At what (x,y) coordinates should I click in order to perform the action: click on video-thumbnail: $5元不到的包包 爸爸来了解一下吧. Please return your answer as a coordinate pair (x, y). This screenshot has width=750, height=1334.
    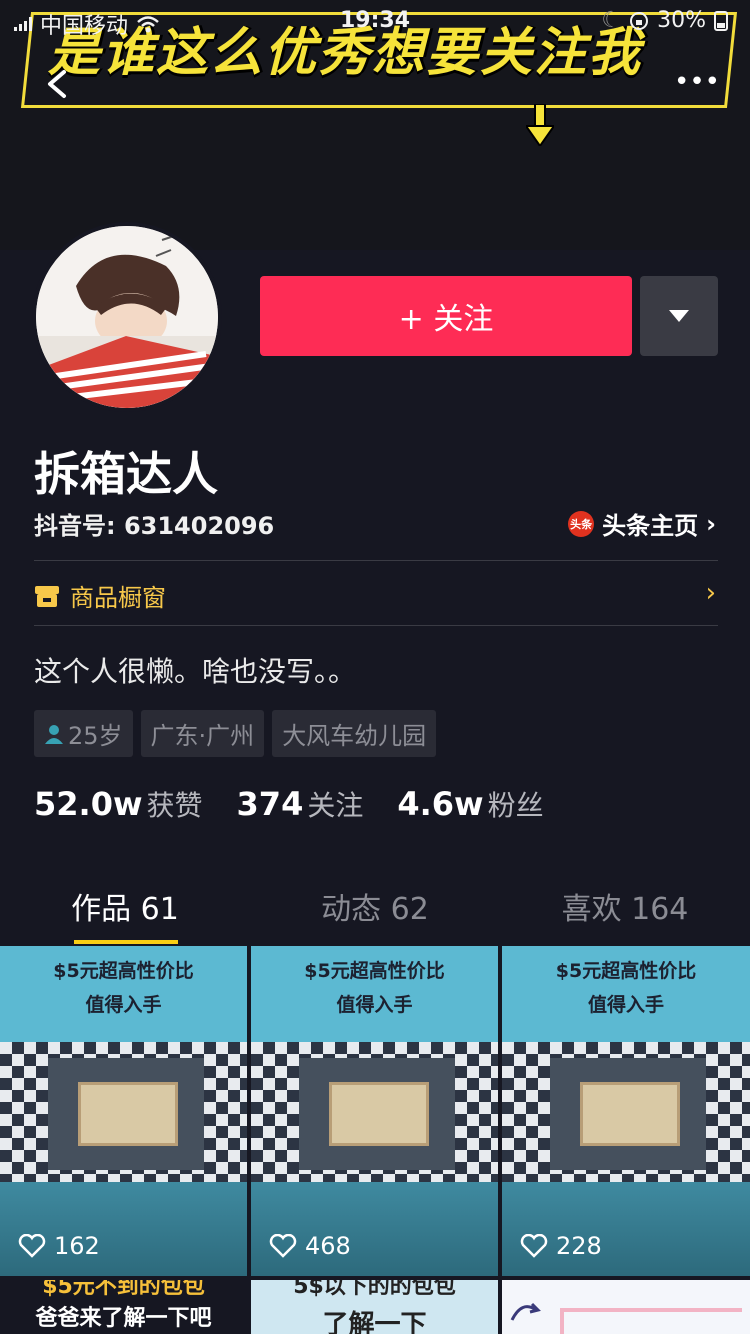
    Looking at the image, I should click on (123, 1307).